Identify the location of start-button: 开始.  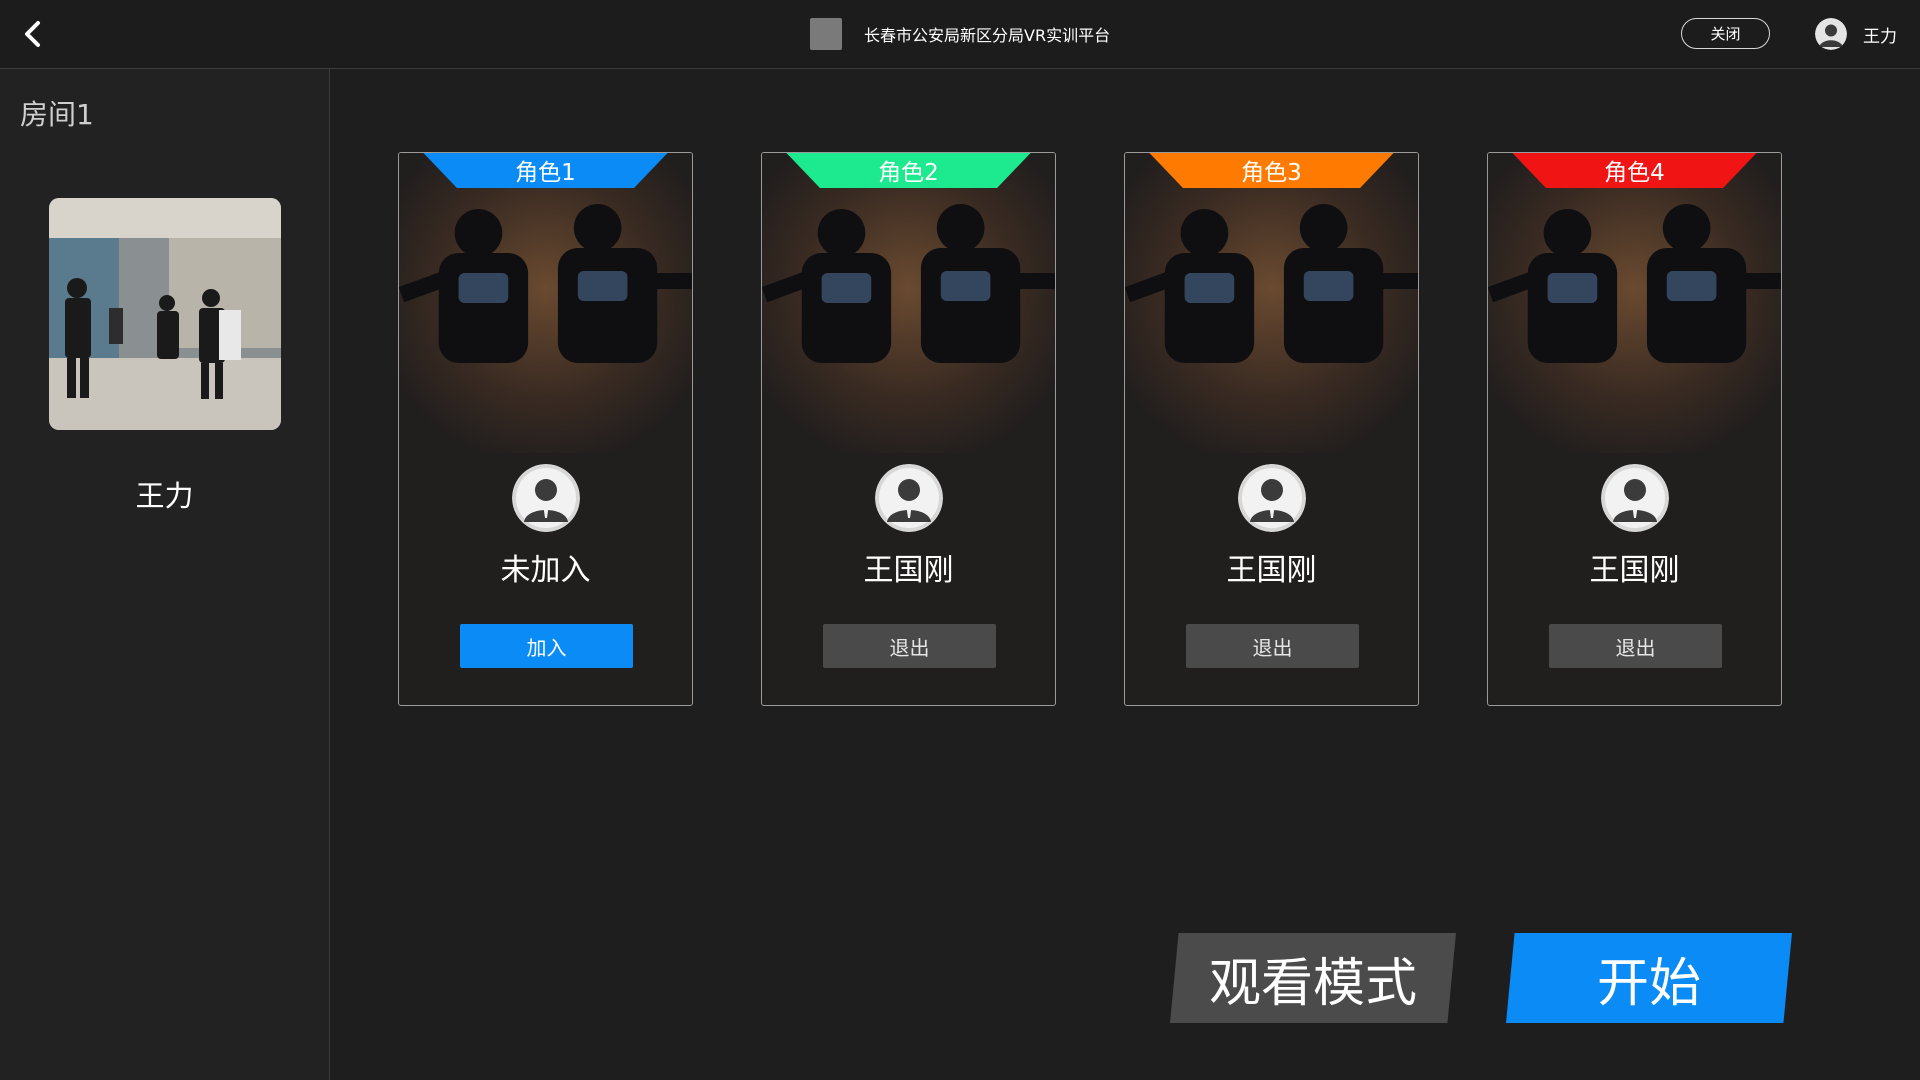
(1649, 978).